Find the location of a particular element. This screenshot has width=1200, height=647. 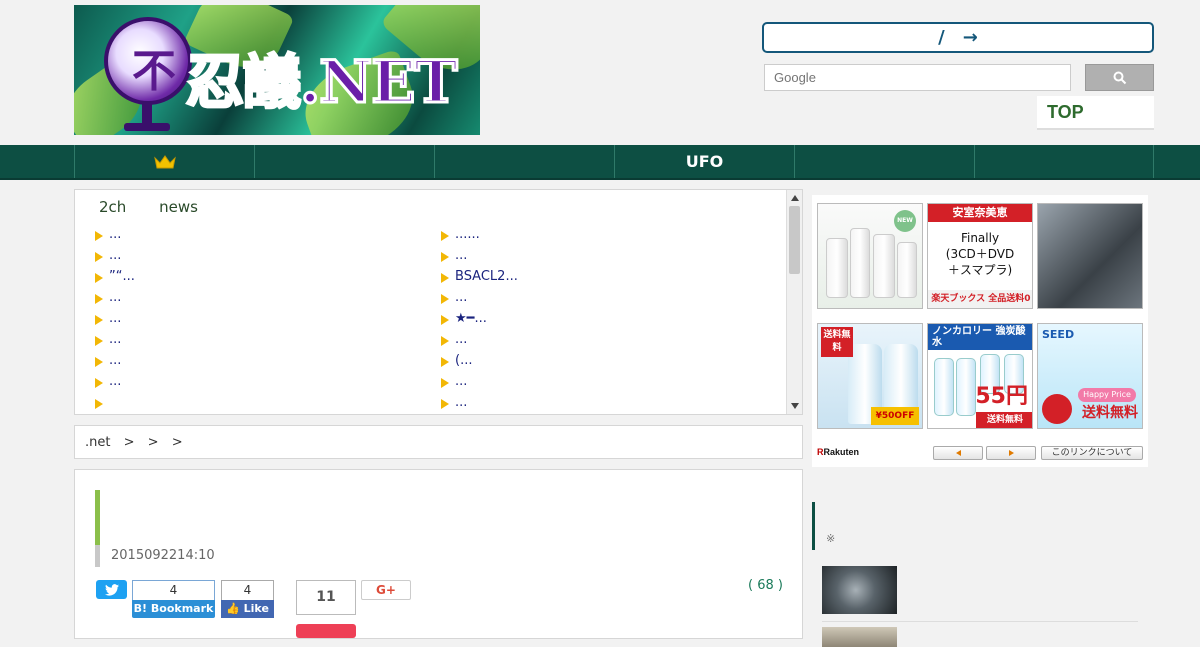

divider is located at coordinates (980, 621).